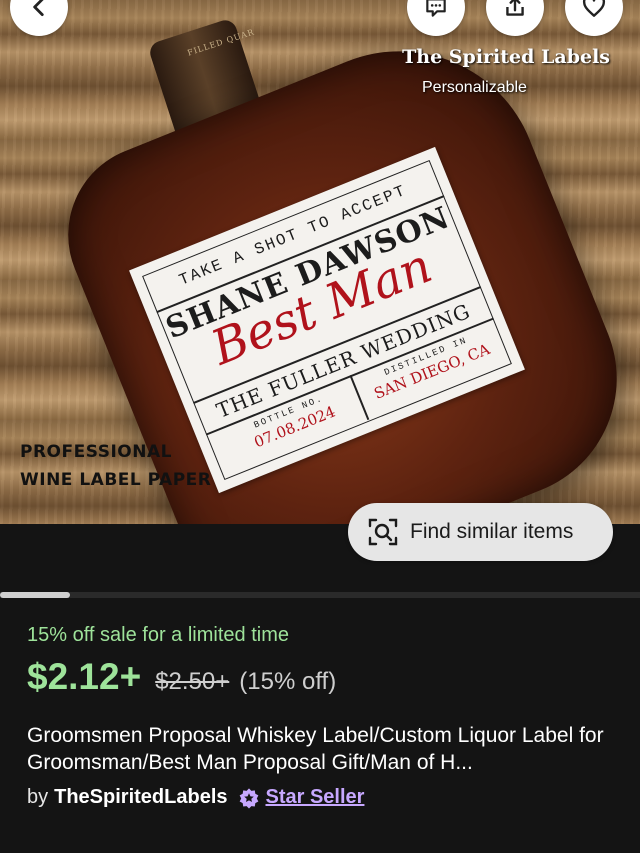  I want to click on brand-subtitle: Personalizable, so click(474, 87).